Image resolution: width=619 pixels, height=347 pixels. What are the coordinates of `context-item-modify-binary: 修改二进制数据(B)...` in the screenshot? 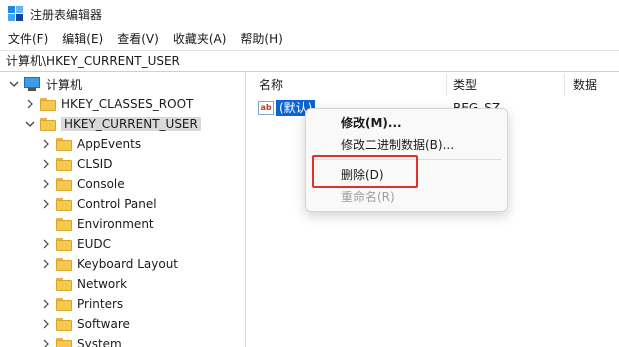 It's located at (397, 145).